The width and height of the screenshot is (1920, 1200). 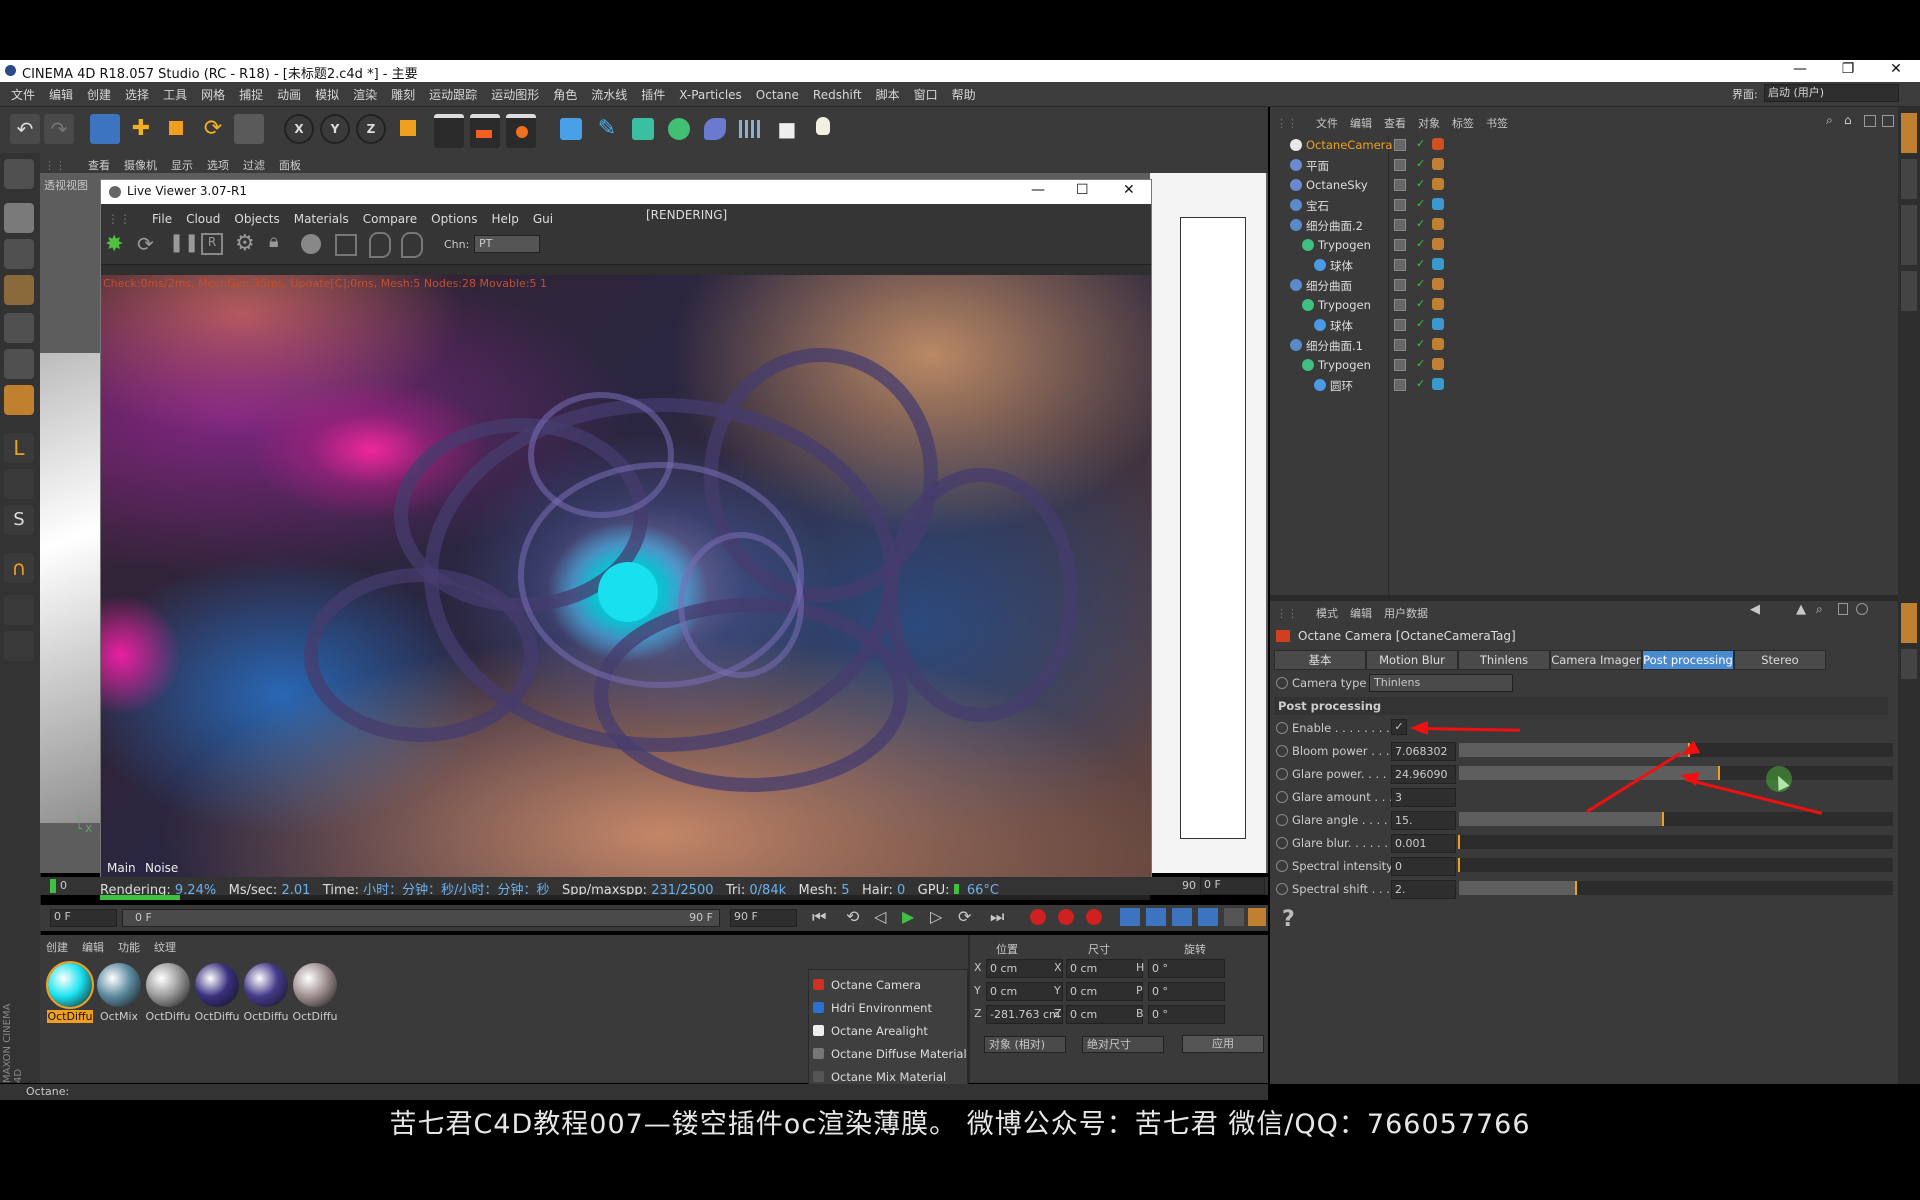 What do you see at coordinates (1463, 122) in the screenshot?
I see `object-menu-4: 标签` at bounding box center [1463, 122].